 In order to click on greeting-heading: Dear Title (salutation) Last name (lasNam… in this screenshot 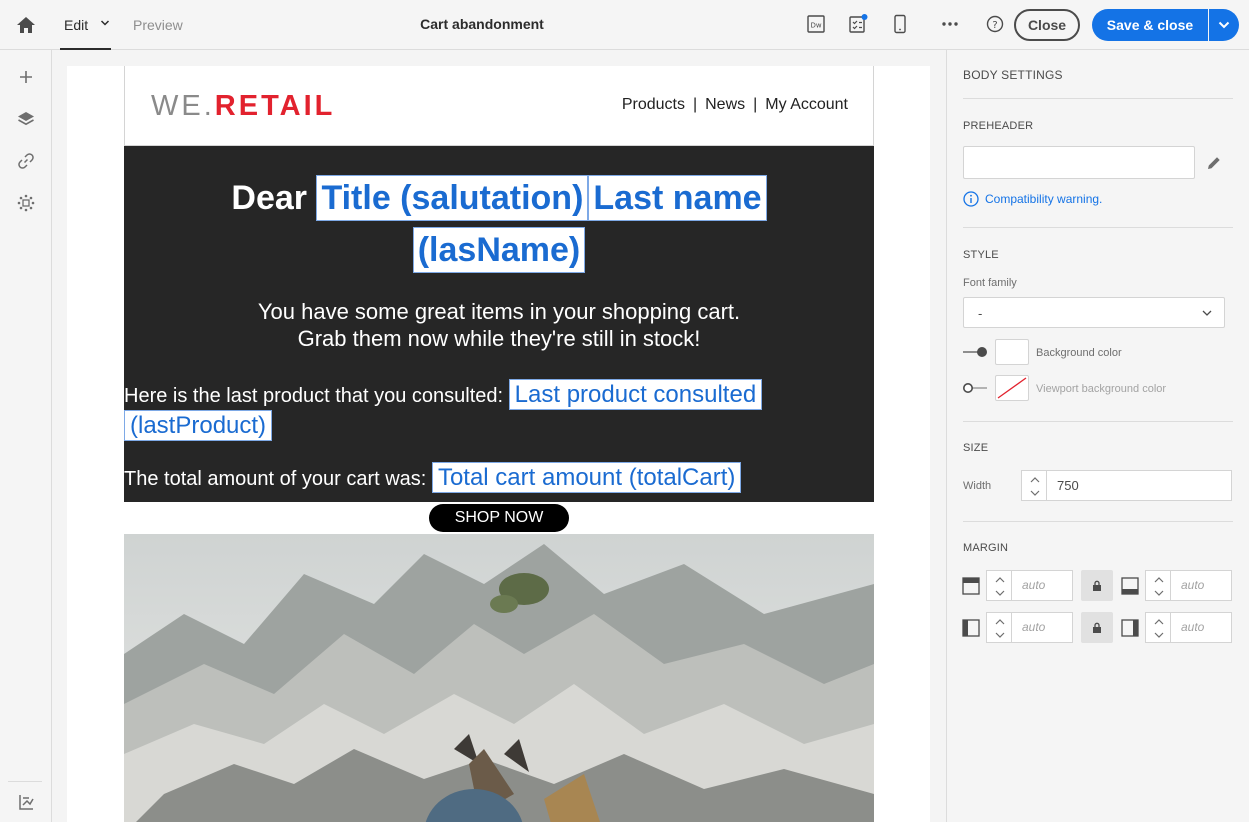, I will do `click(499, 224)`.